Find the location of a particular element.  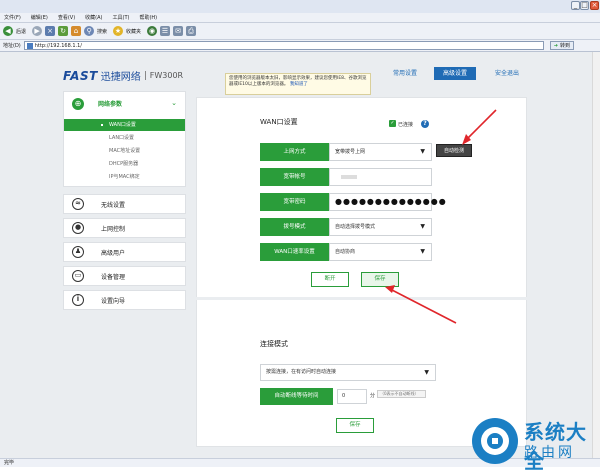

address-label: 地址(D) is located at coordinates (12, 46).